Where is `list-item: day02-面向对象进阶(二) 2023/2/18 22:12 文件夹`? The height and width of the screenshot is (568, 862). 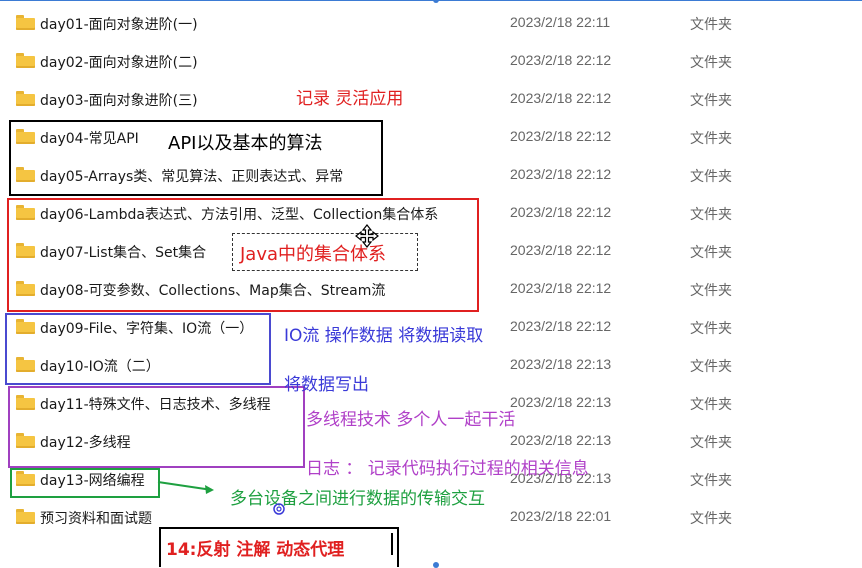 list-item: day02-面向对象进阶(二) 2023/2/18 22:12 文件夹 is located at coordinates (431, 61).